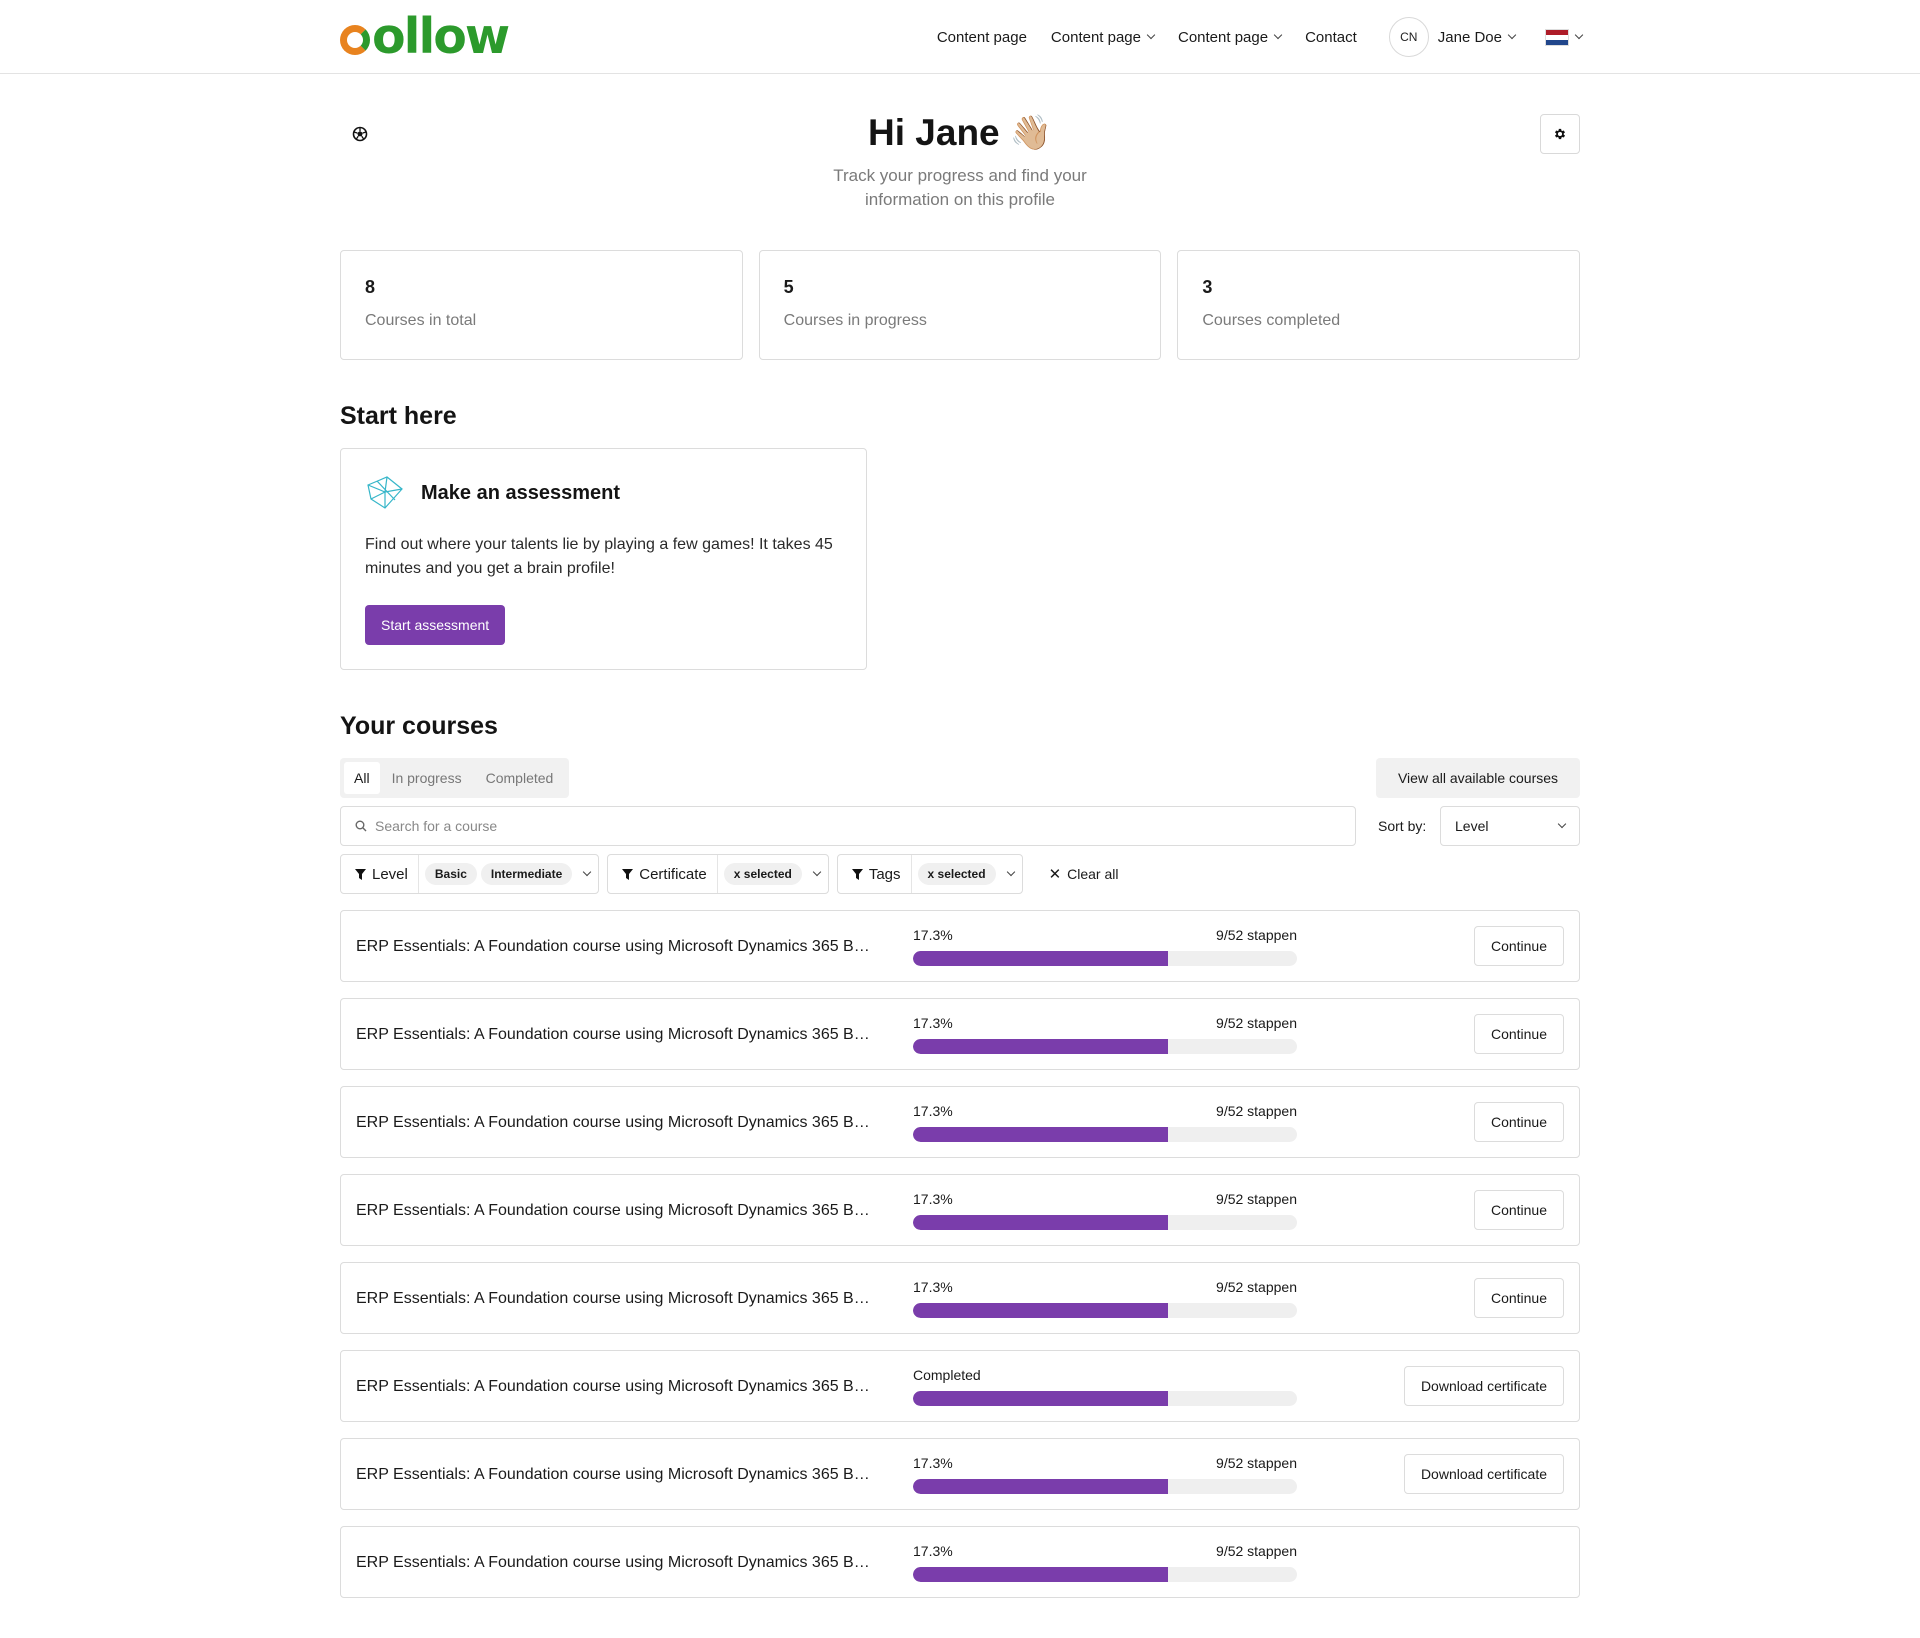 This screenshot has height=1638, width=1920. What do you see at coordinates (450, 874) in the screenshot?
I see `filter-chip: Basic` at bounding box center [450, 874].